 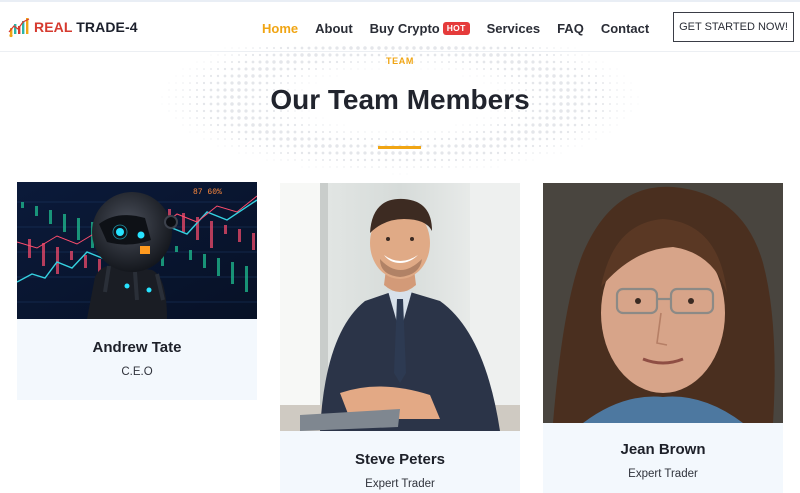 What do you see at coordinates (733, 27) in the screenshot?
I see `get-started-button: GET STARTED NOW!` at bounding box center [733, 27].